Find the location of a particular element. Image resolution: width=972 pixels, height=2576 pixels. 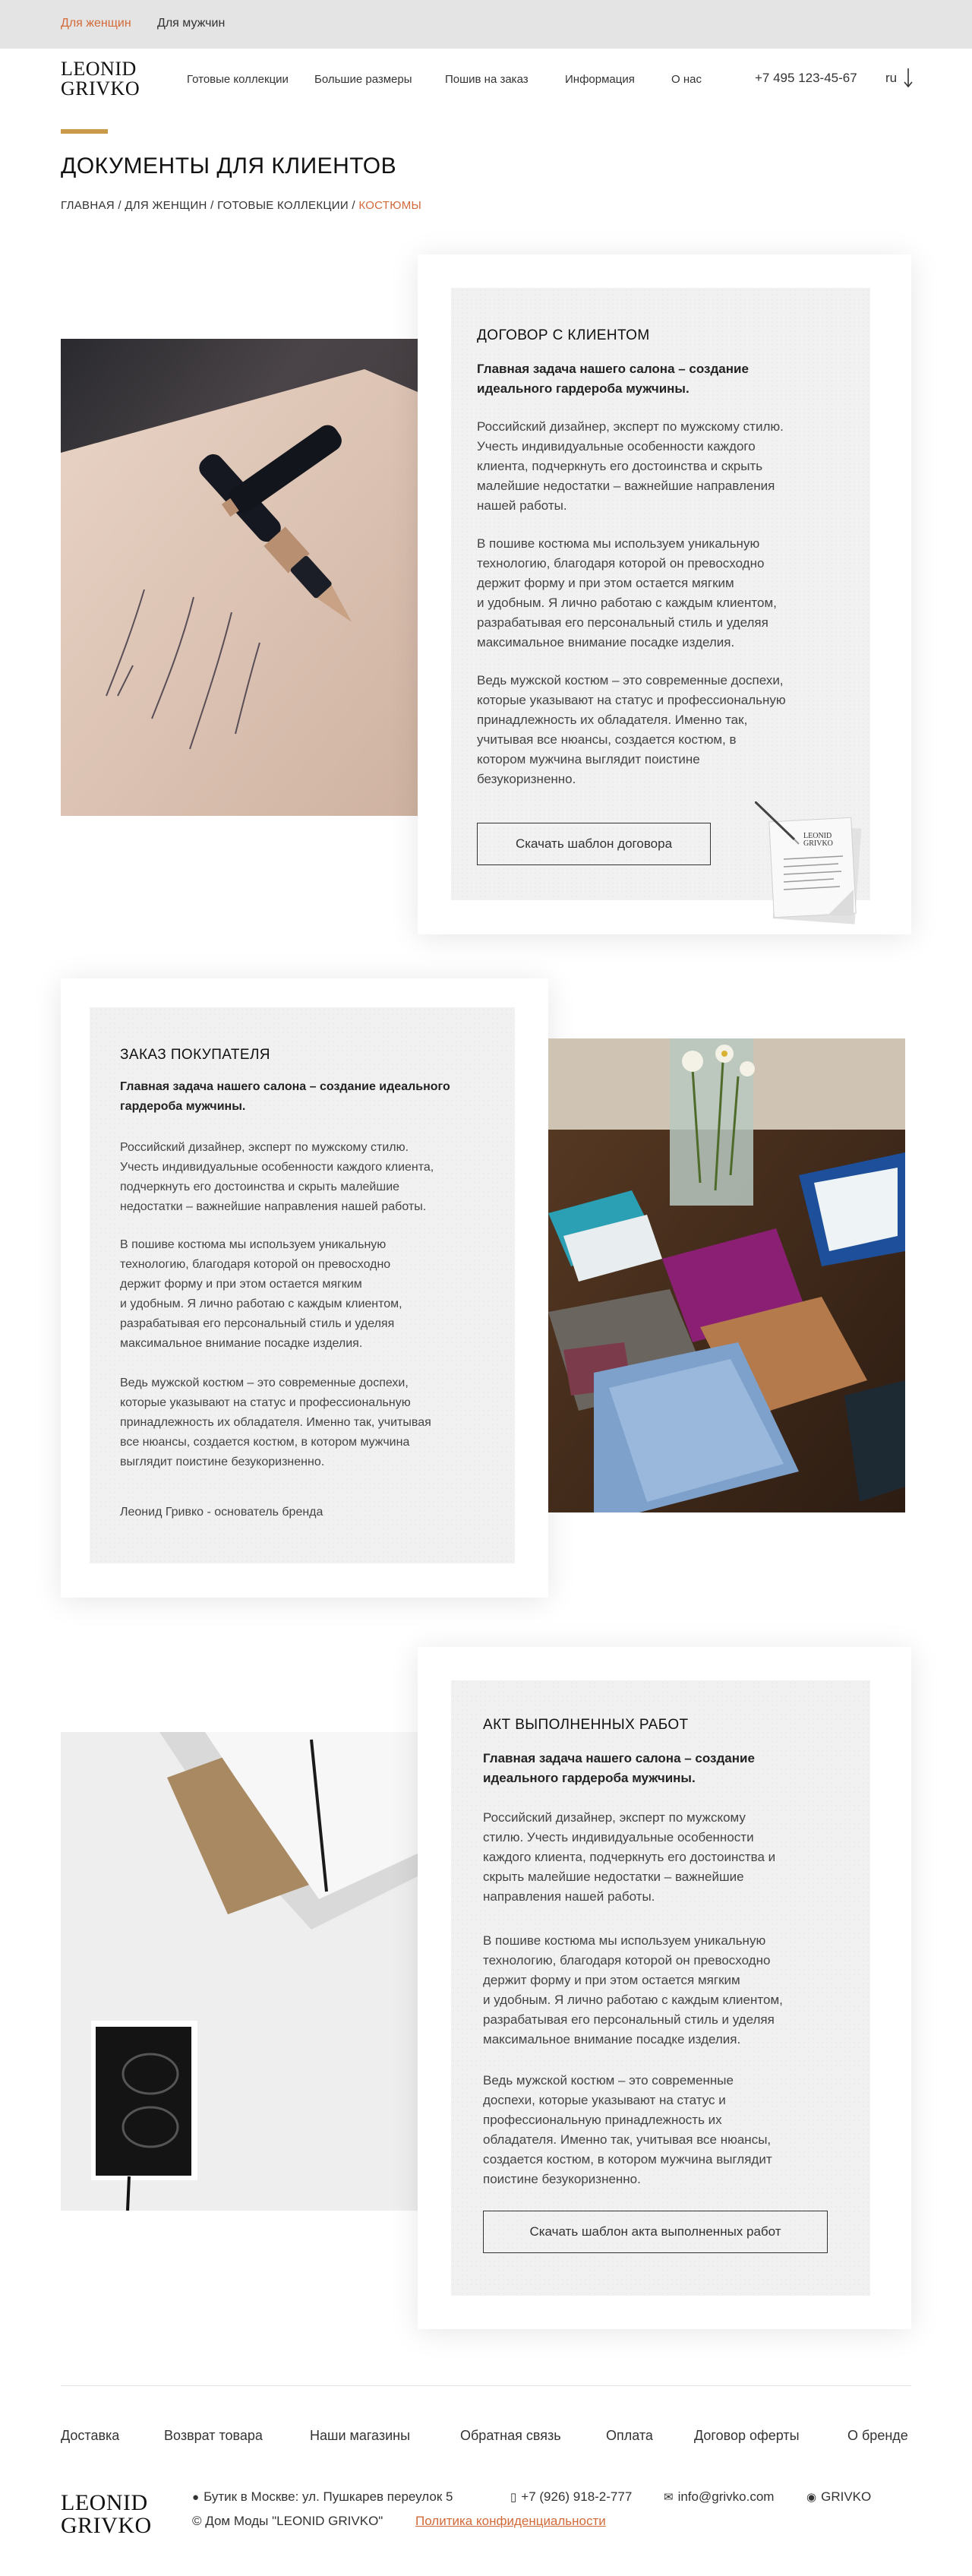

nav-big-sizes: Большие размеры is located at coordinates (363, 79).